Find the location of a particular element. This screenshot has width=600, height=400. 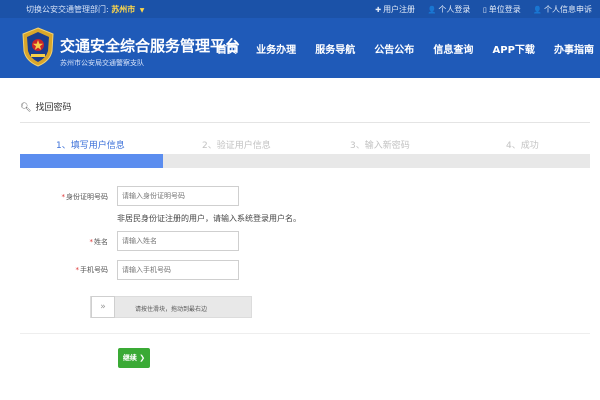

user-icon: 👤 is located at coordinates (432, 10).